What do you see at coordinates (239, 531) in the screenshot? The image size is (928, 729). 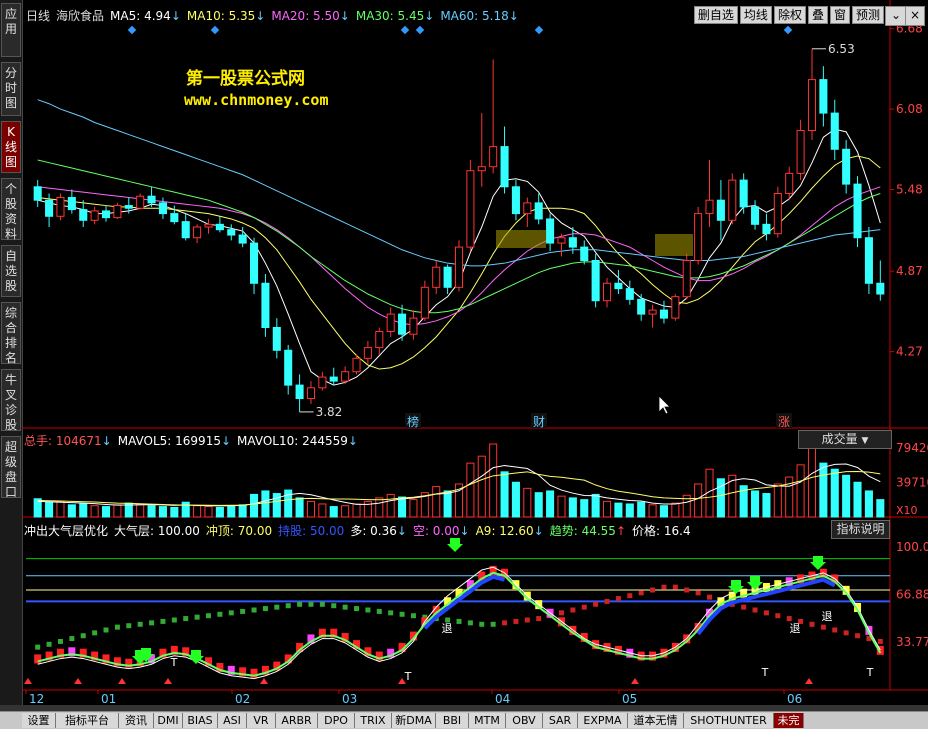 I see `indicator-header-item-text: 冲顶: 70.00` at bounding box center [239, 531].